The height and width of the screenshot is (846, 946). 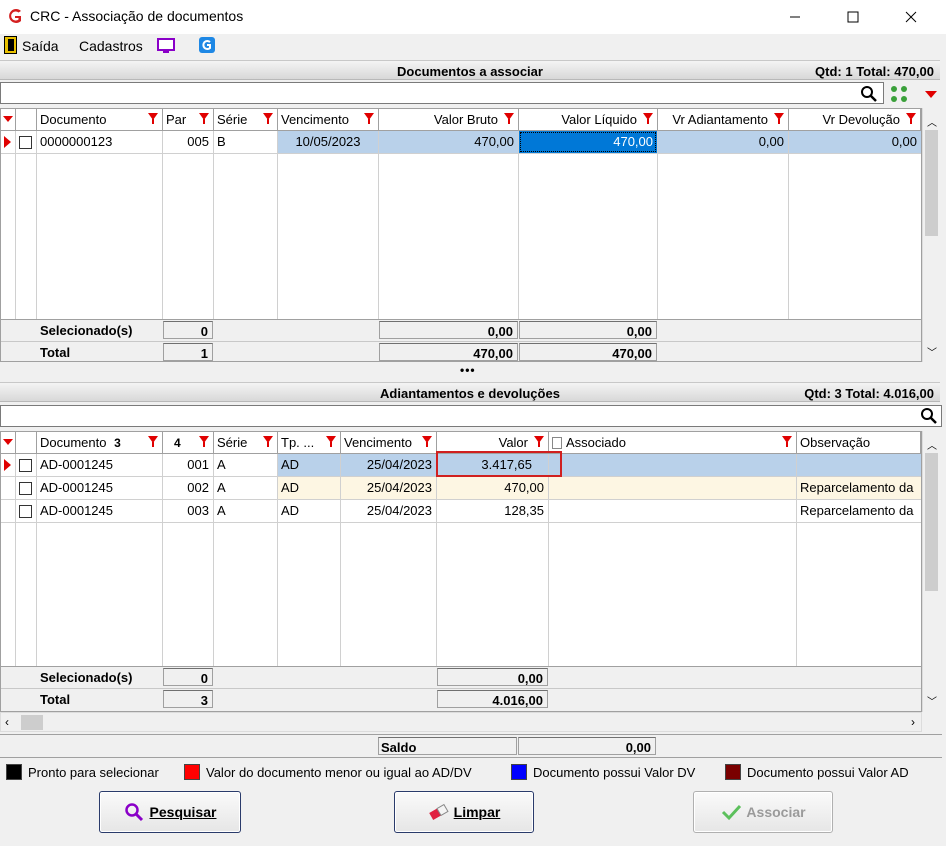 I want to click on top-search-input, so click(x=442, y=93).